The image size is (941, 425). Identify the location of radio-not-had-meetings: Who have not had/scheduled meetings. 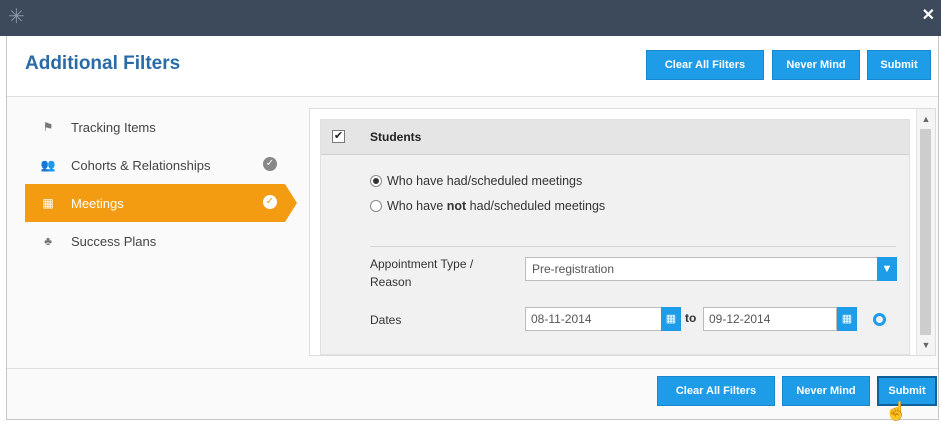
(487, 206).